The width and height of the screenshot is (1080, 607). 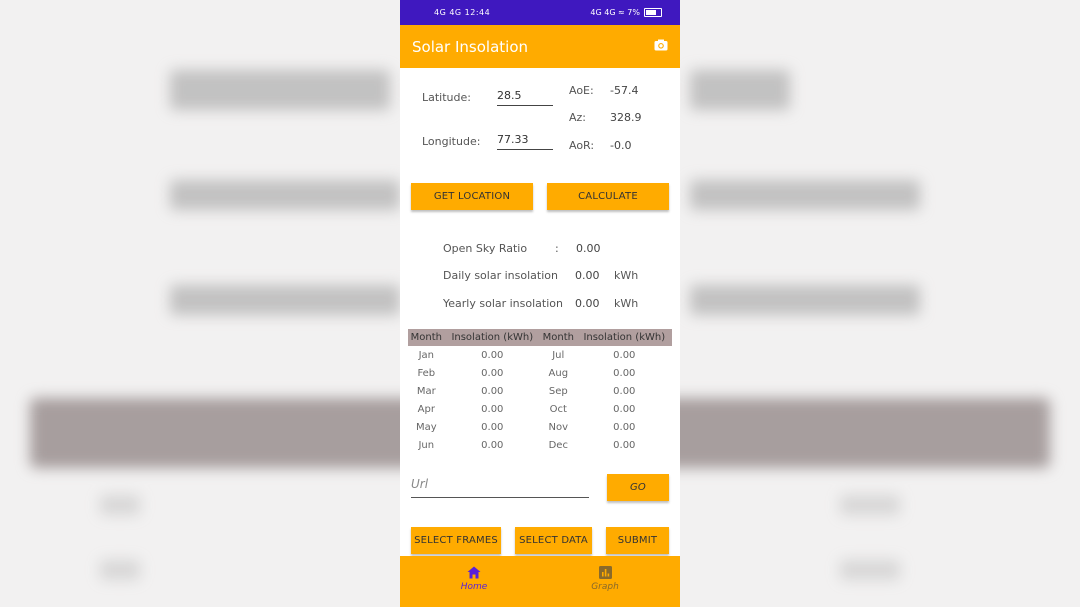 I want to click on month-cell: Dec, so click(x=558, y=445).